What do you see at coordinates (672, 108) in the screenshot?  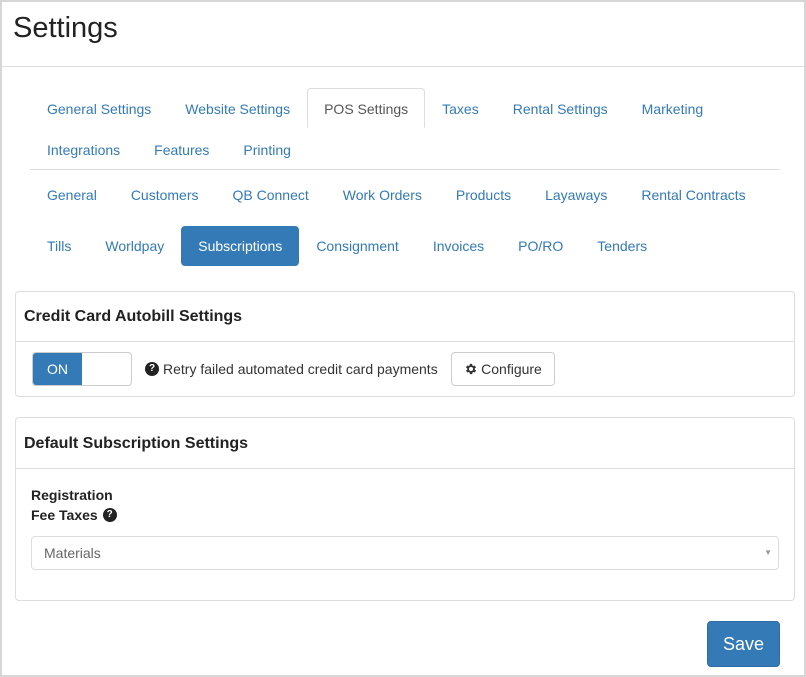 I see `tab-marketing: Marketing` at bounding box center [672, 108].